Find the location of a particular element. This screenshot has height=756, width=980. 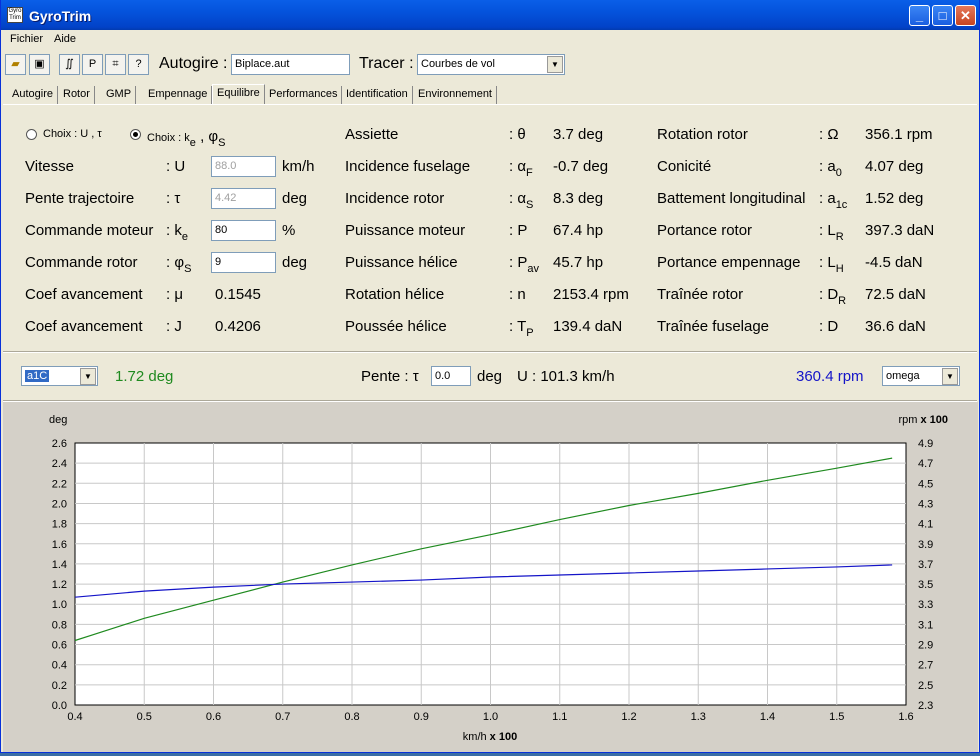

col2-symbol-text-5: : n is located at coordinates (517, 294).